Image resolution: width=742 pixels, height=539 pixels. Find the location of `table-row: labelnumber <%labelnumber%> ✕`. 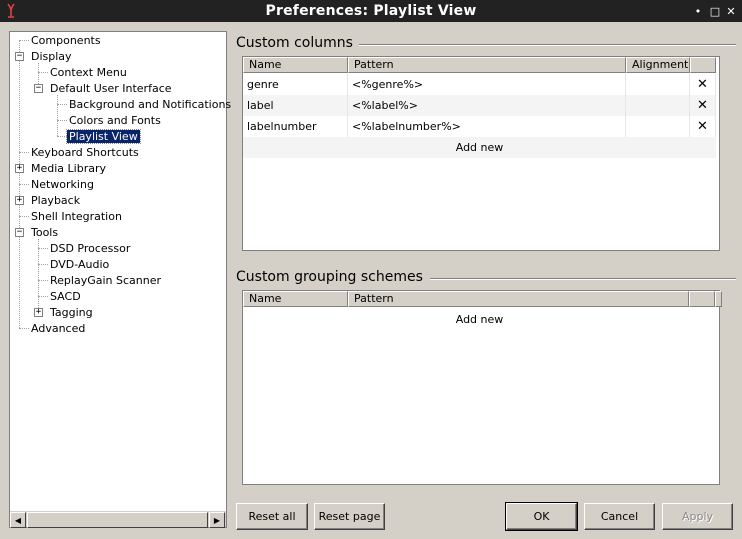

table-row: labelnumber <%labelnumber%> ✕ is located at coordinates (479, 126).